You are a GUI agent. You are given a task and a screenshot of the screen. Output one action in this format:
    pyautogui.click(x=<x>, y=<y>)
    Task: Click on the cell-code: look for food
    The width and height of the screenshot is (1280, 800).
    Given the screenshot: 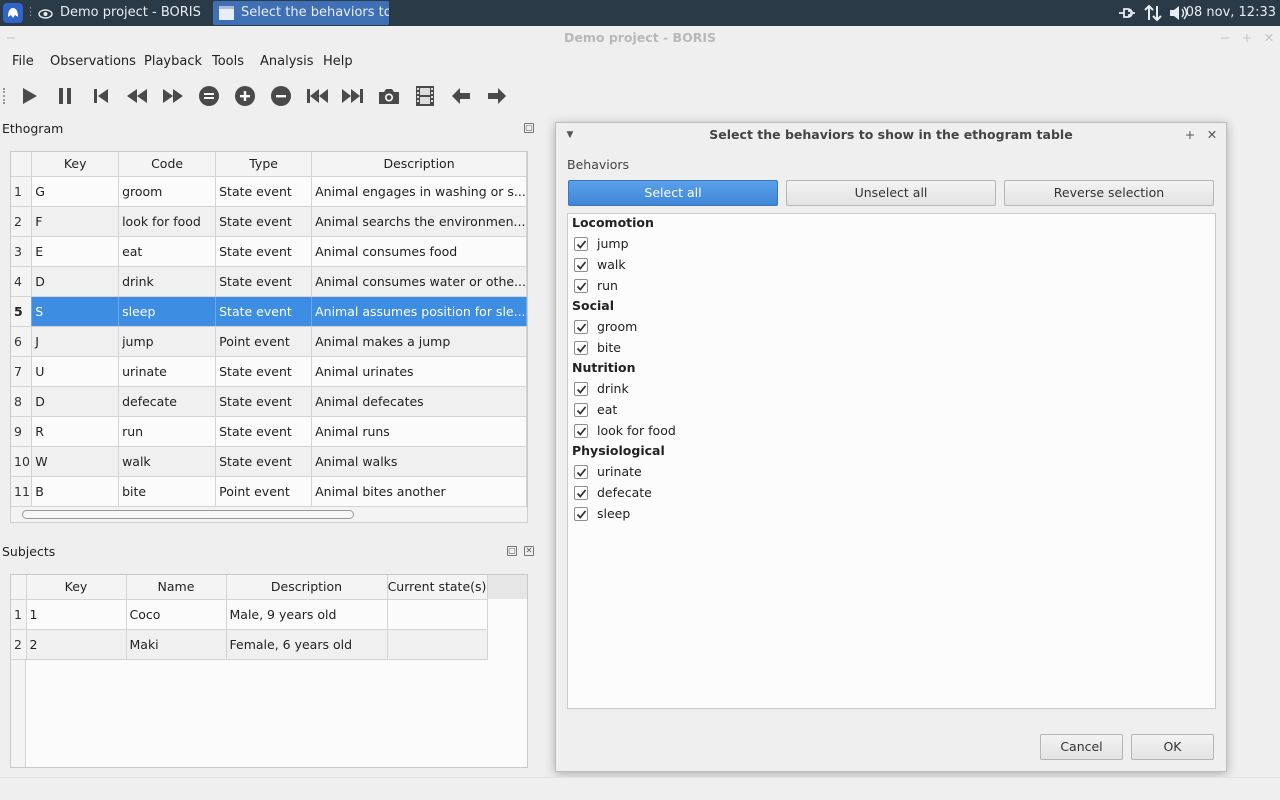 What is the action you would take?
    pyautogui.click(x=167, y=221)
    